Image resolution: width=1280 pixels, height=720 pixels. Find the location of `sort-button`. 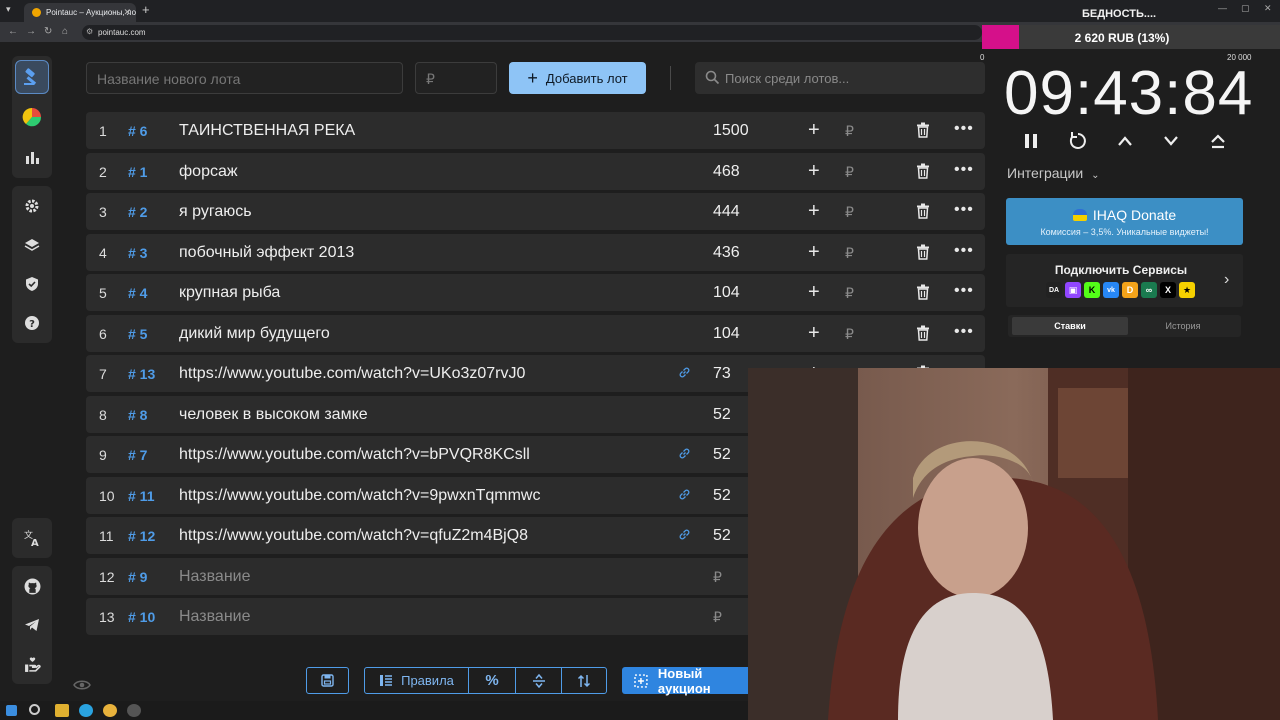

sort-button is located at coordinates (584, 680).